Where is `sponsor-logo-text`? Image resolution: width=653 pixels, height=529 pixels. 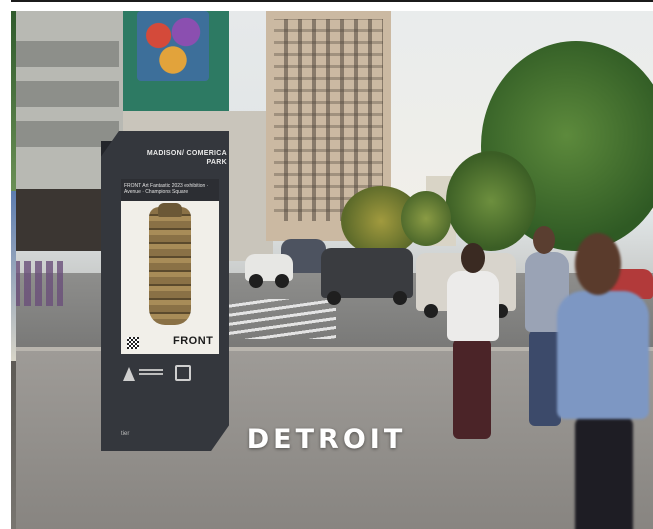 sponsor-logo-text is located at coordinates (151, 373).